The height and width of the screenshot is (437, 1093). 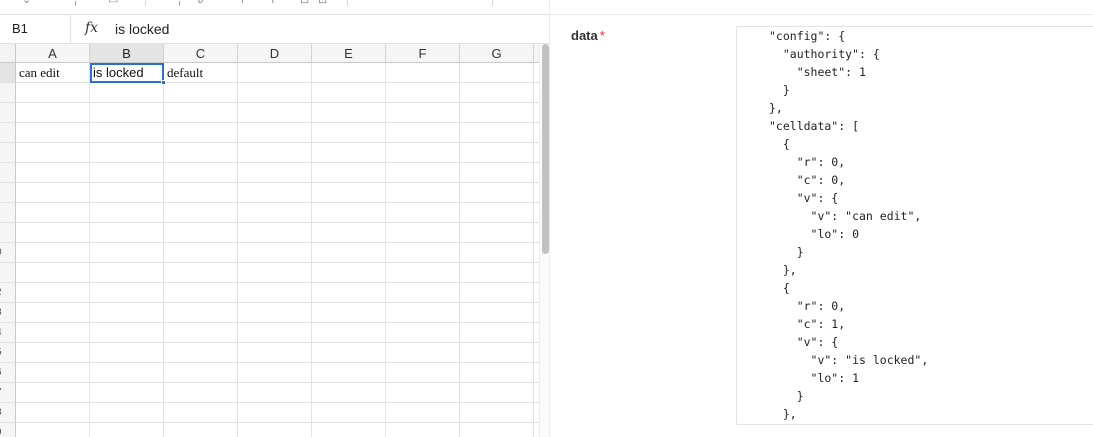 What do you see at coordinates (8, 293) in the screenshot?
I see `row-header: 2` at bounding box center [8, 293].